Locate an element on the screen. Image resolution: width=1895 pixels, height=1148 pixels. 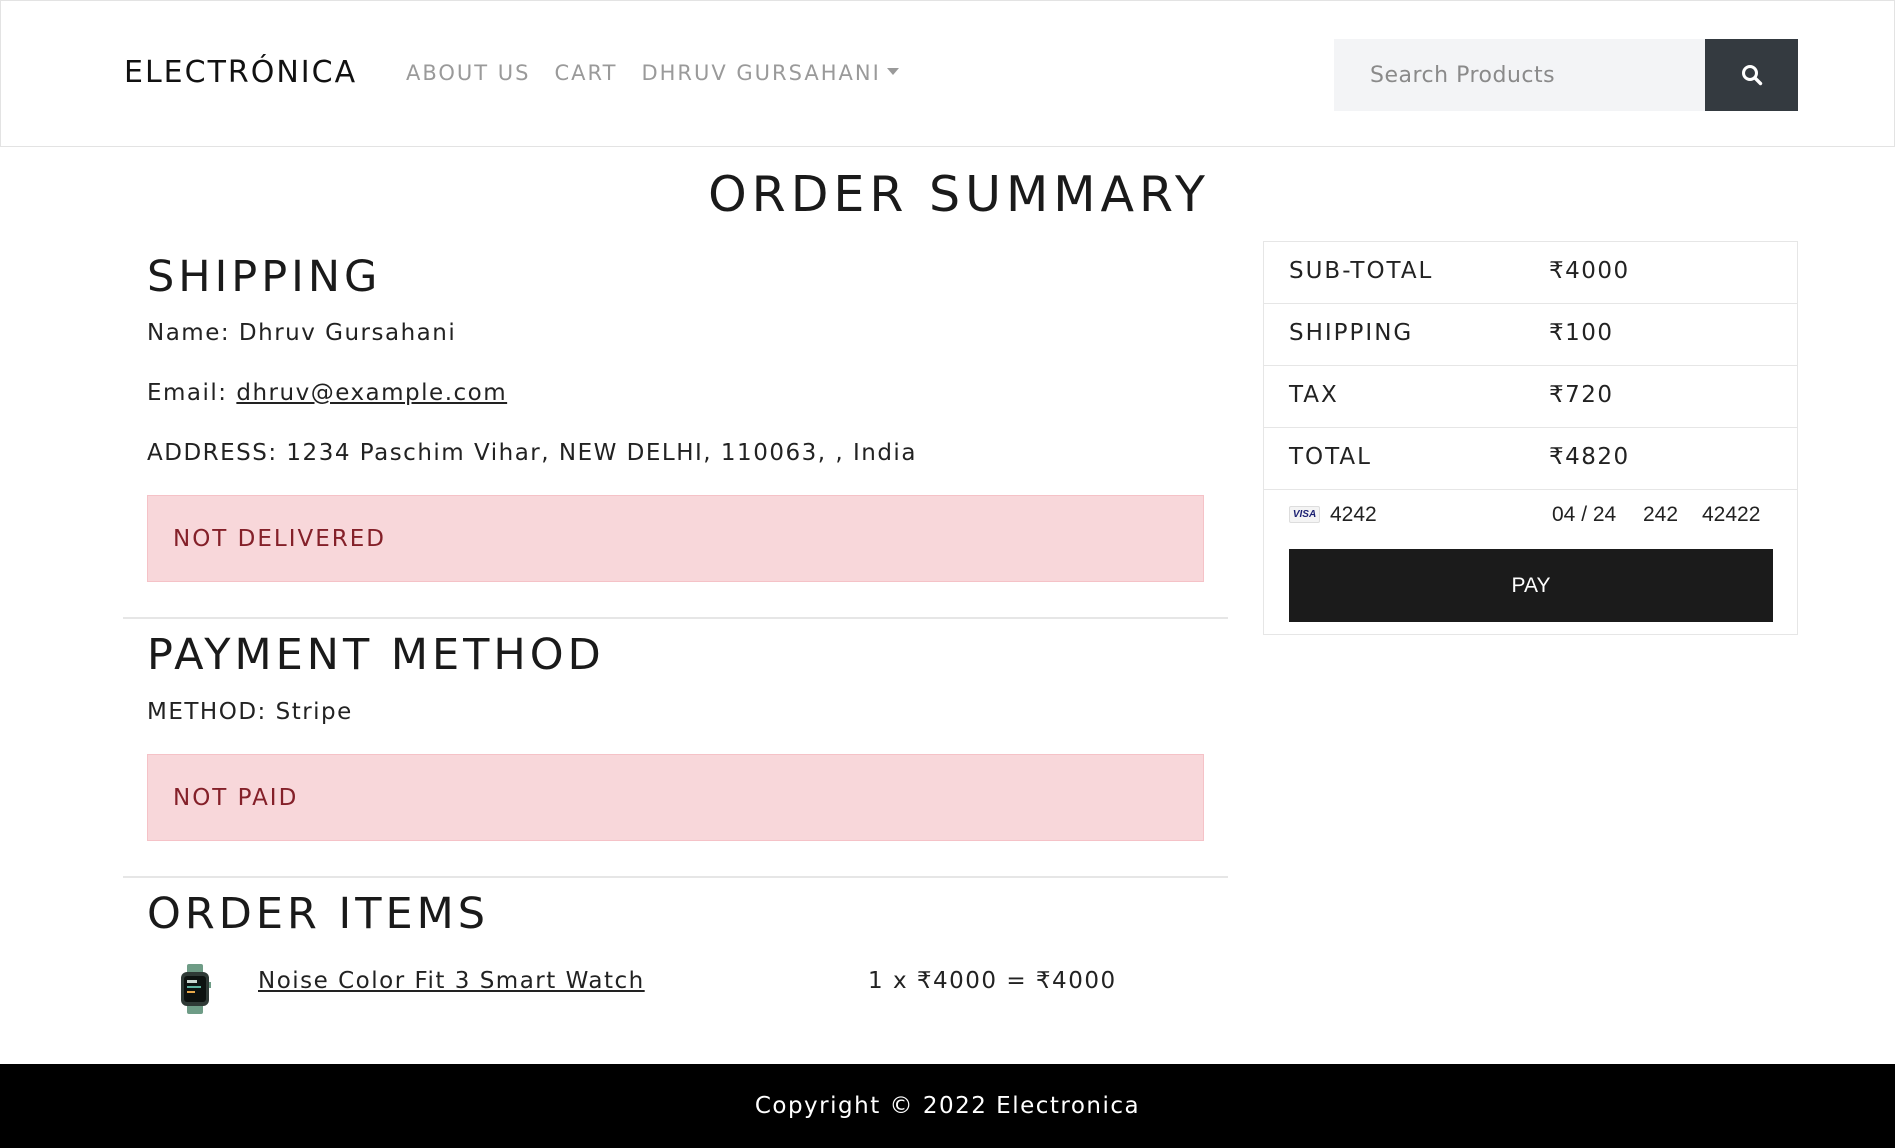
summary-value: ₹100 is located at coordinates (1581, 333).